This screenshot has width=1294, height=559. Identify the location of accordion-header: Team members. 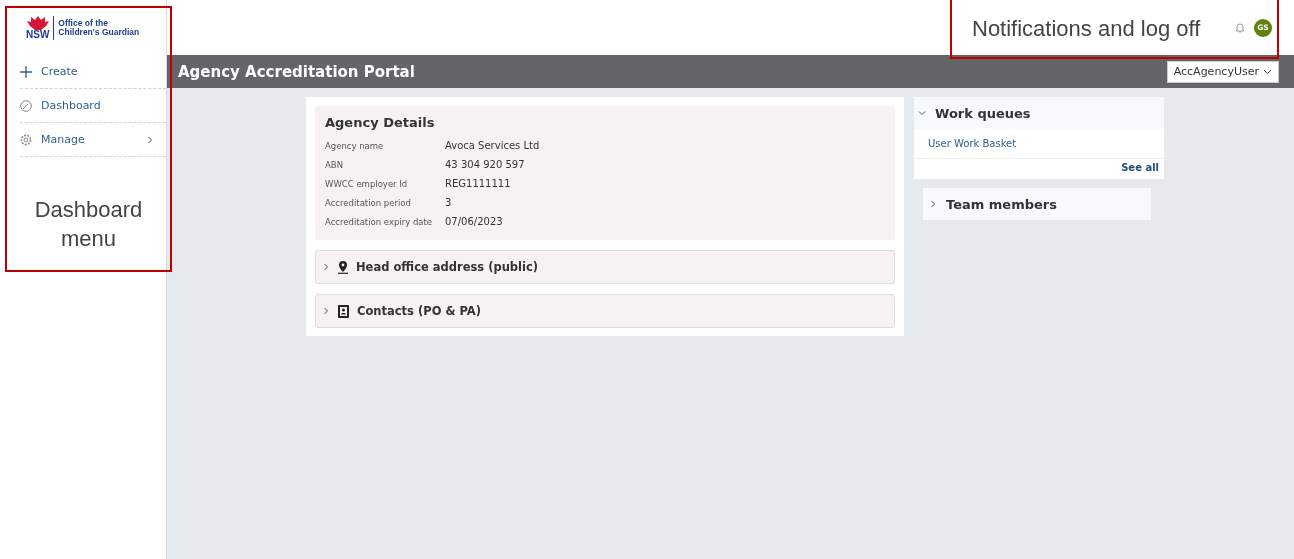
(1037, 204).